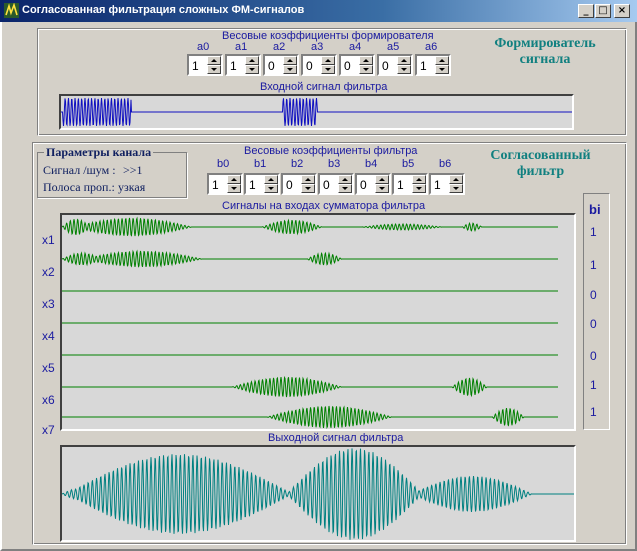 This screenshot has height=551, width=637. I want to click on filter-weight-spinner-1: 1, so click(262, 184).